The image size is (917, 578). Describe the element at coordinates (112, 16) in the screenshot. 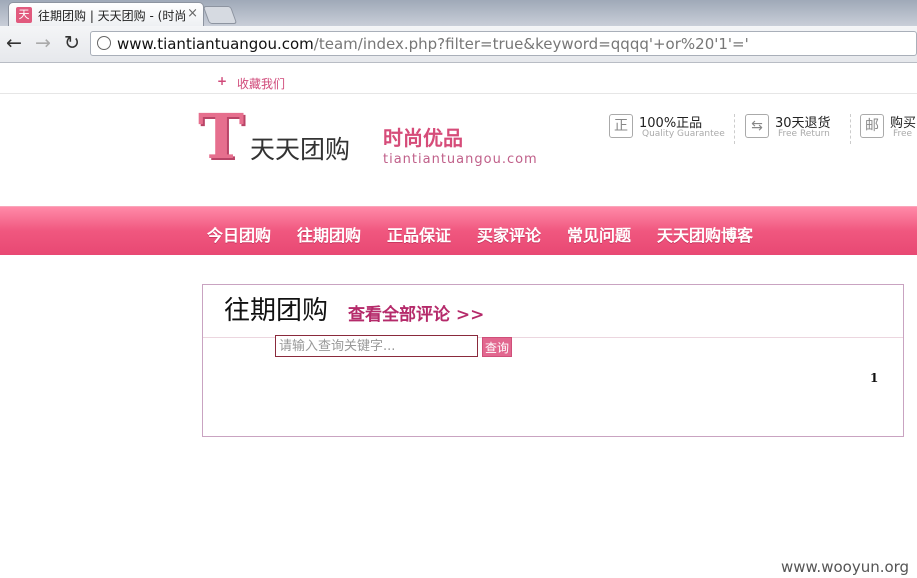

I see `tab-title: 往期团购 | 天天团购 - (时尚` at that location.